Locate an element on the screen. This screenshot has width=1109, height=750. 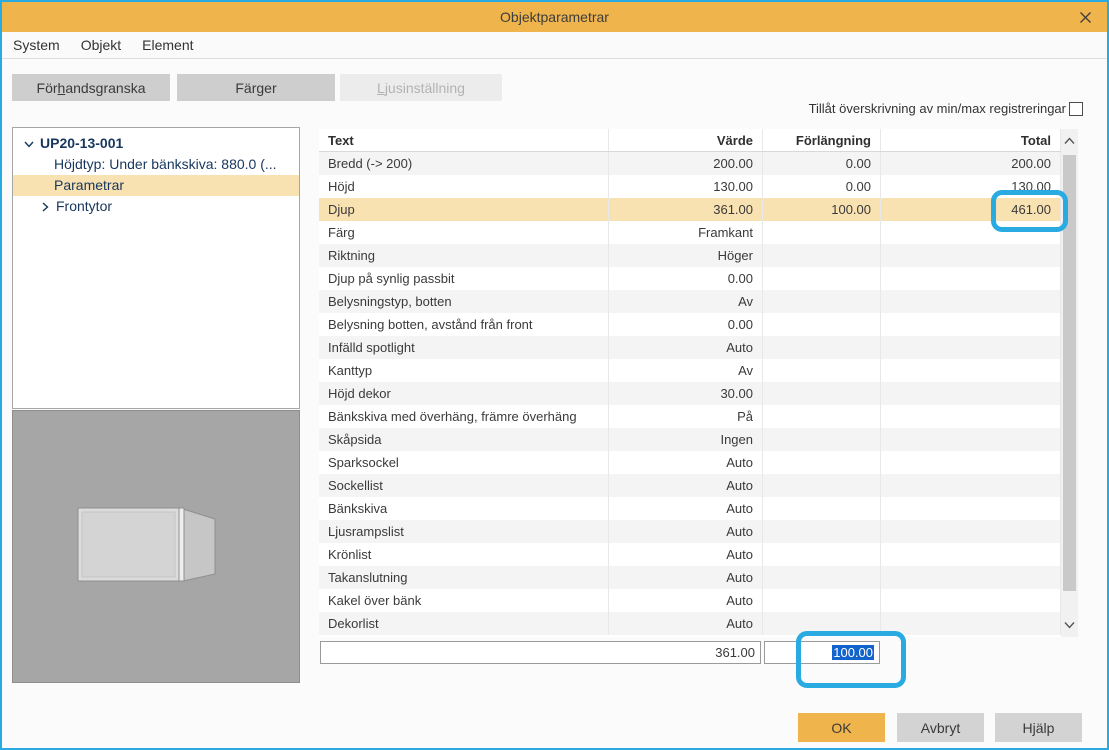
header-forlangning: Förlängning is located at coordinates (822, 140).